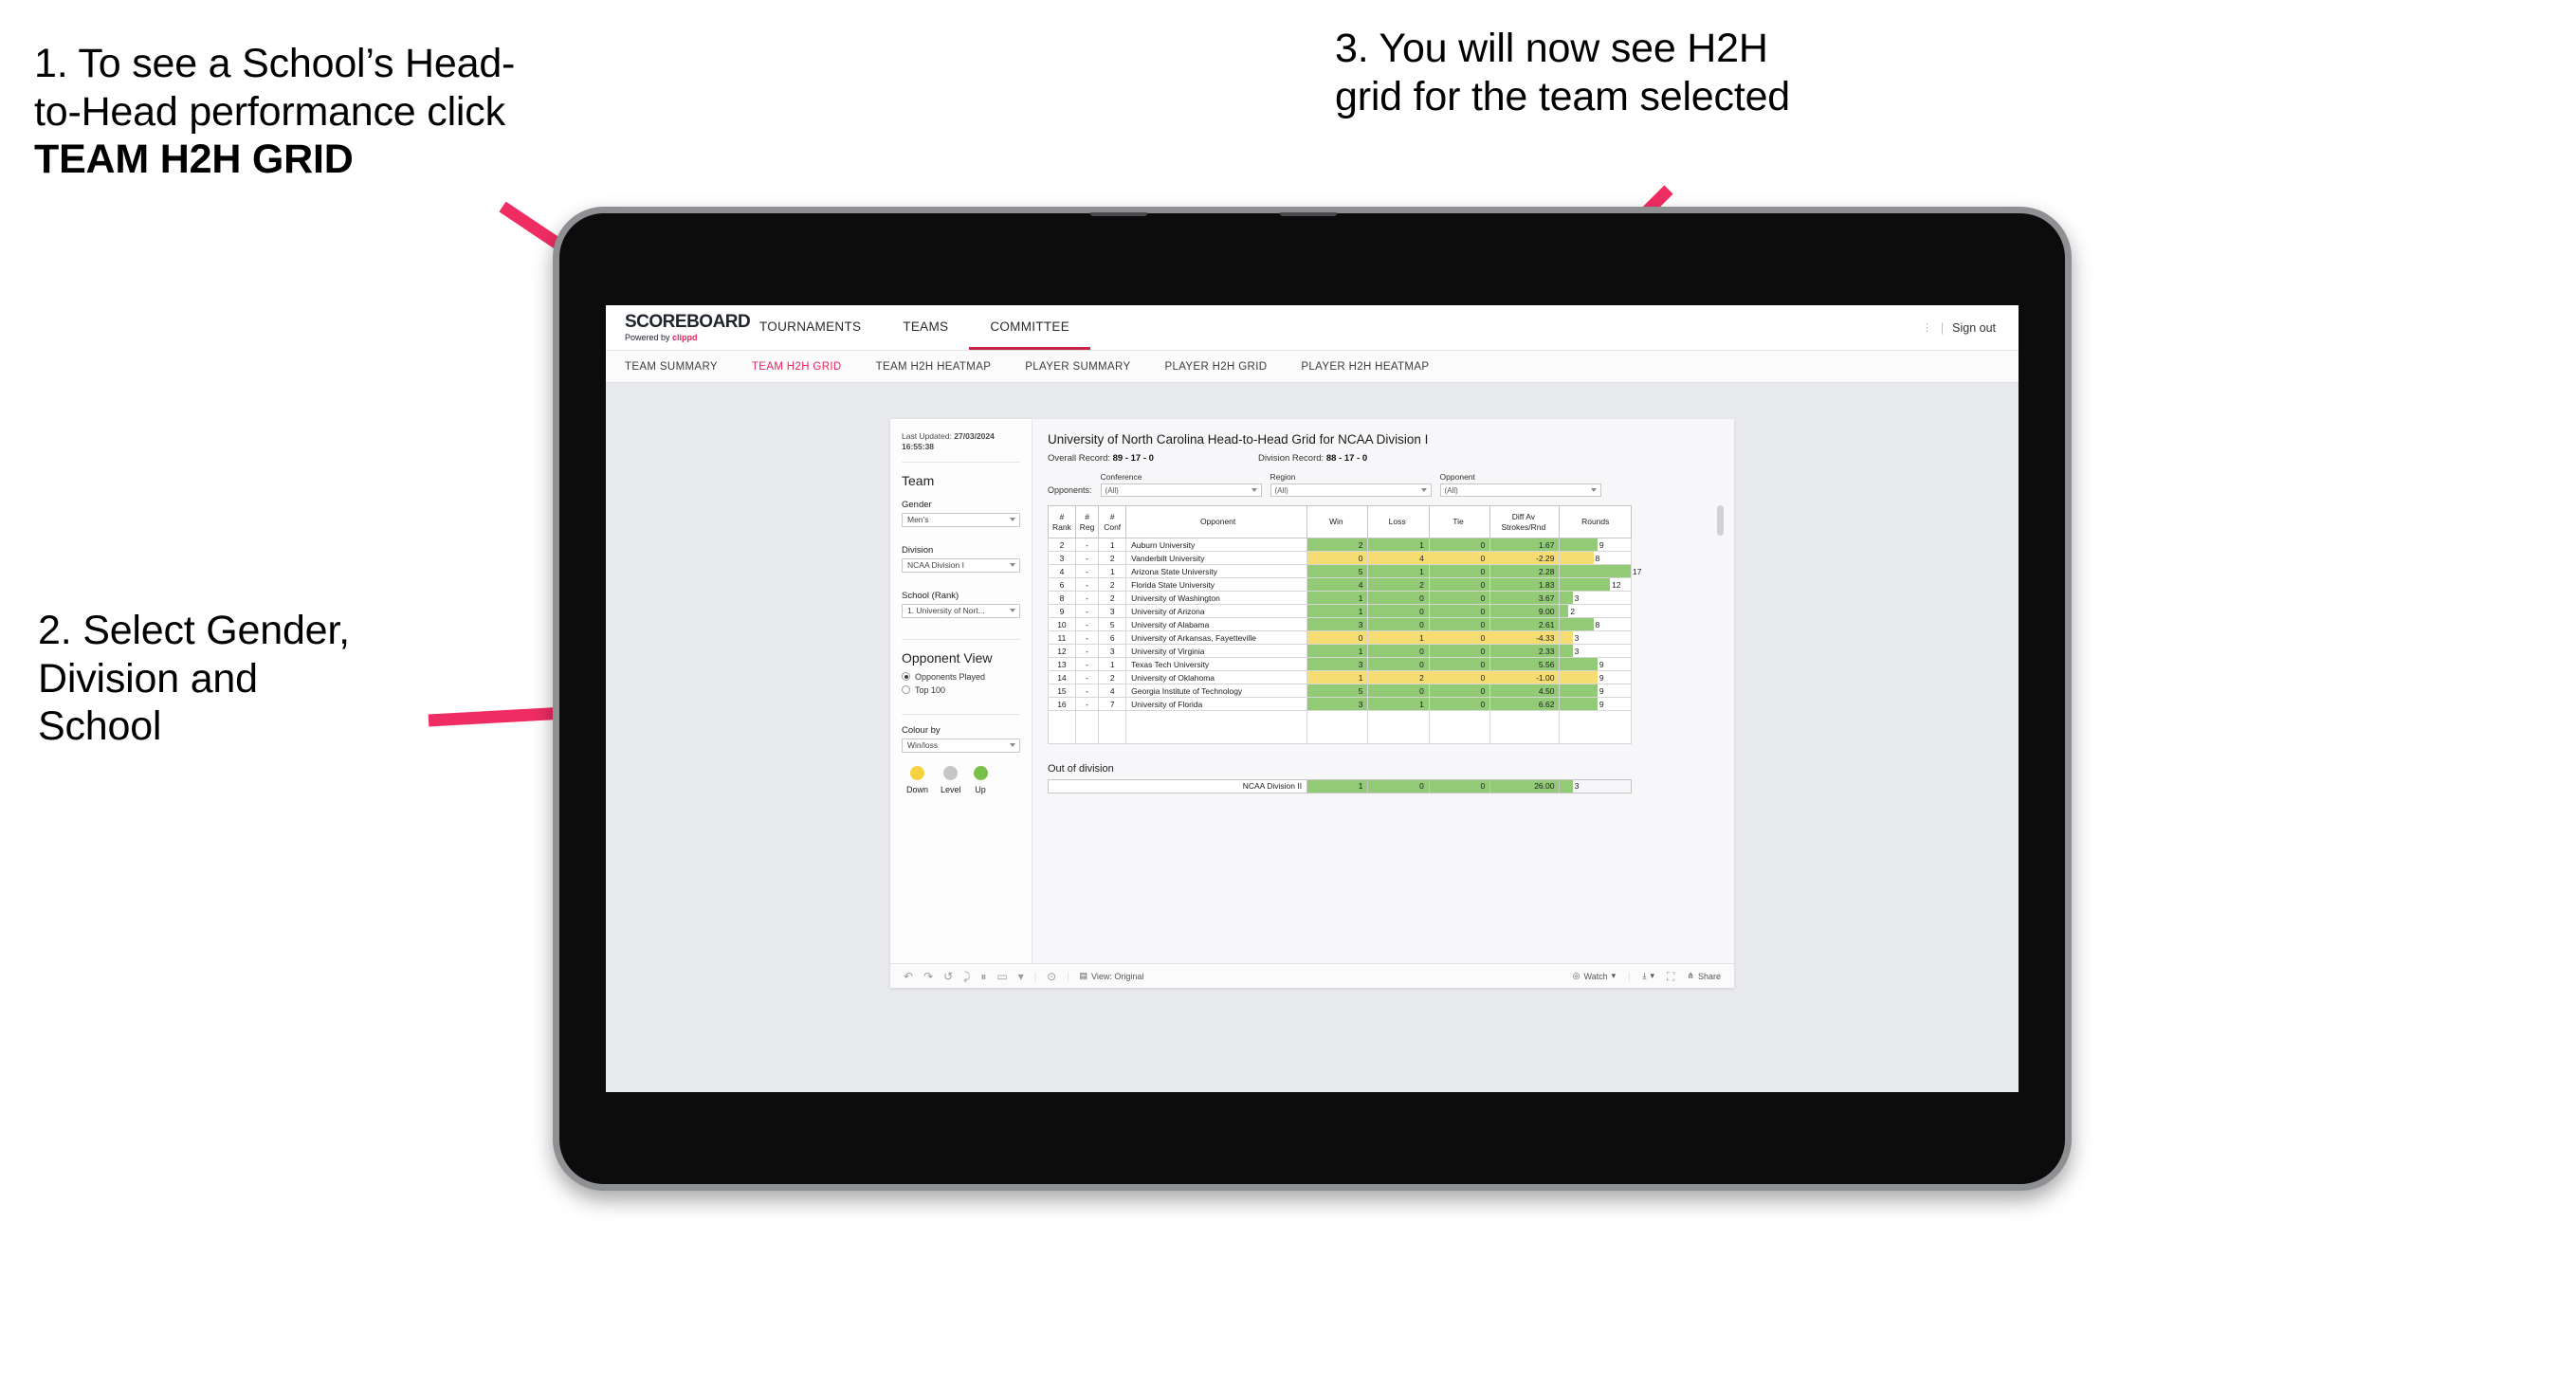 The image size is (2576, 1386). I want to click on table-row: 4-1 Arizona State University 5 1 0 2.28 17, so click(1344, 571).